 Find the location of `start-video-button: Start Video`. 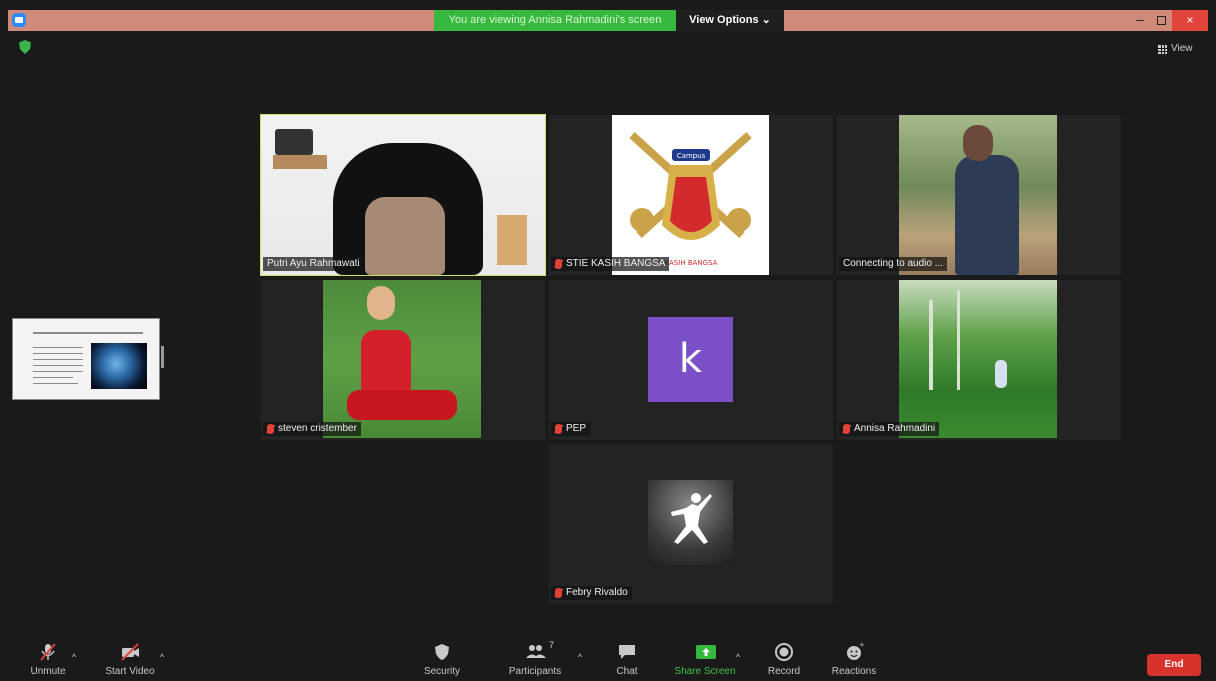

start-video-button: Start Video is located at coordinates (130, 659).